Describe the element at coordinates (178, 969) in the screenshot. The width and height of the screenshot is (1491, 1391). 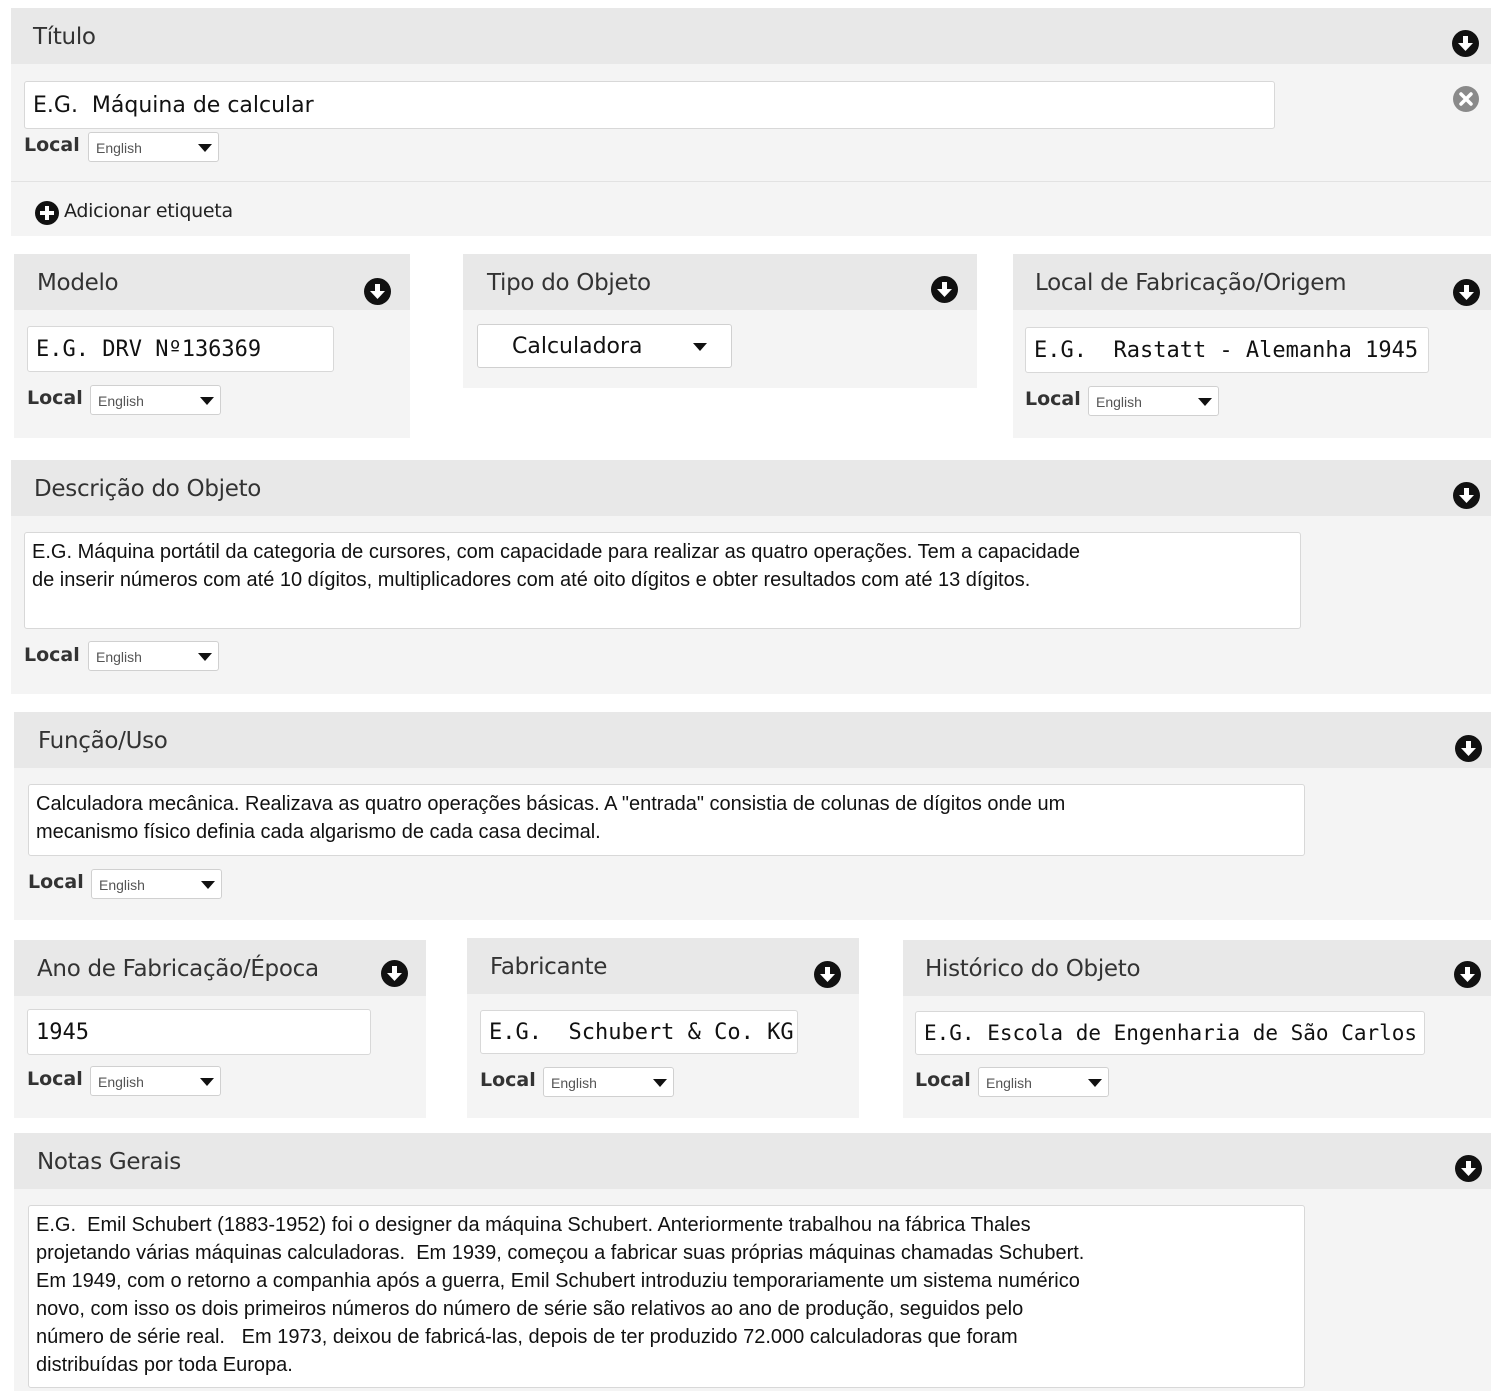
I see `ano-title: Ano de Fabricação/Época` at that location.